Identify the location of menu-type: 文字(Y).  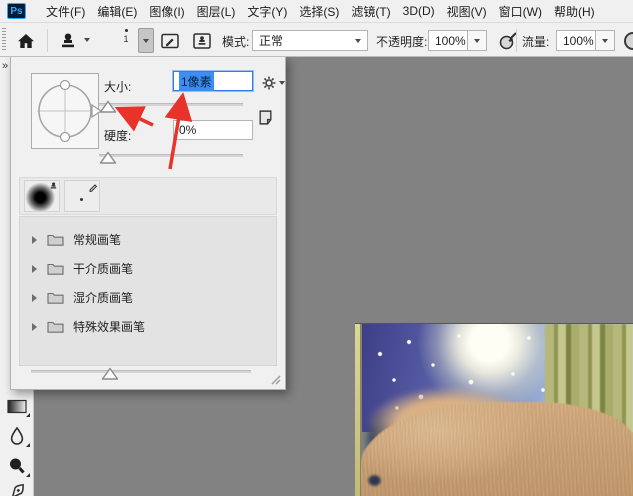
(267, 11).